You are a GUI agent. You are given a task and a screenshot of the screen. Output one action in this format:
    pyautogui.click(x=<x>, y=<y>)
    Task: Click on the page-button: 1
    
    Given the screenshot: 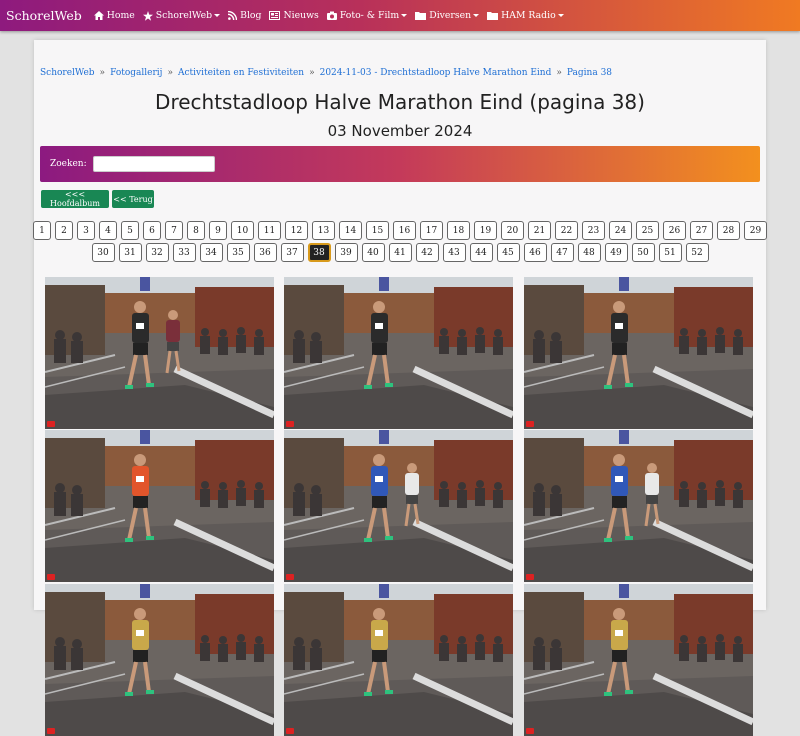 What is the action you would take?
    pyautogui.click(x=42, y=230)
    